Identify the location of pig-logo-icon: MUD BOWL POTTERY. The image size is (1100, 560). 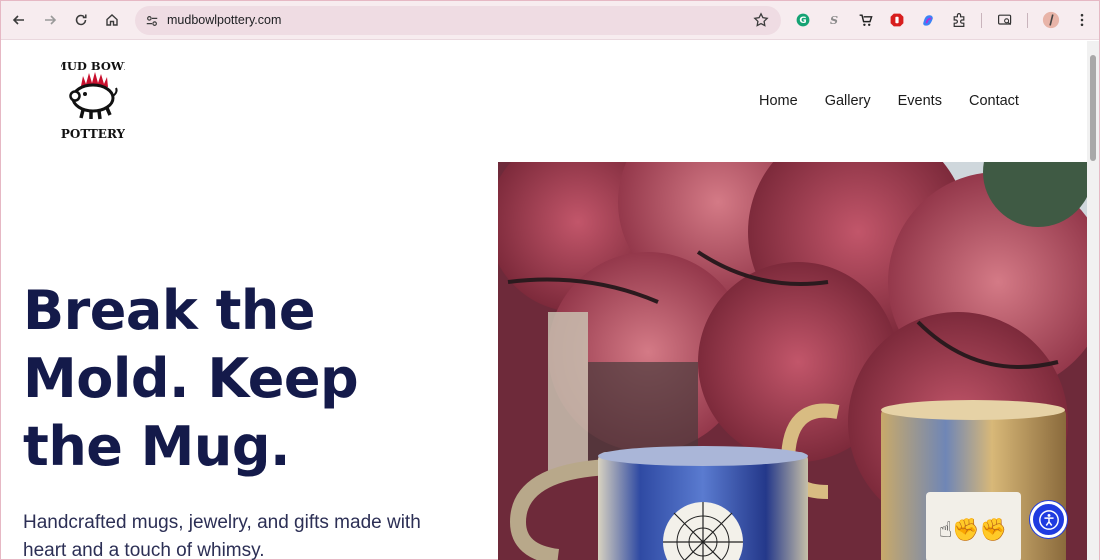
(93, 100).